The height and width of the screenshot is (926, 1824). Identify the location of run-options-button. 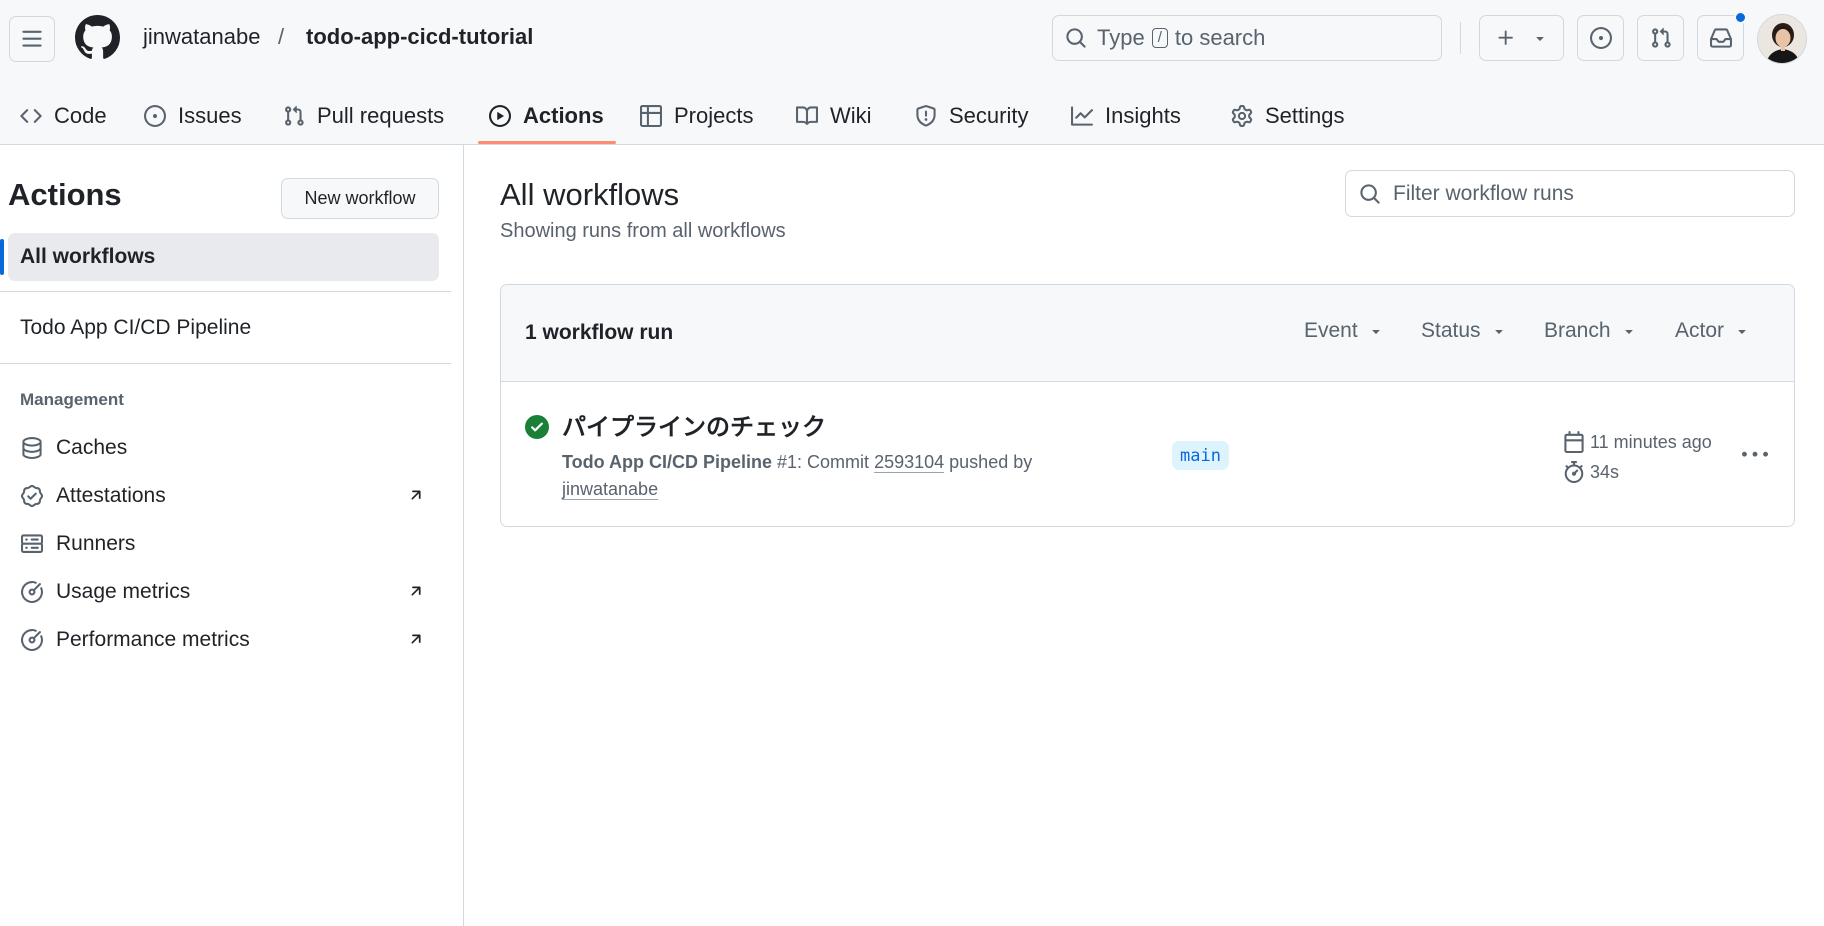
(1755, 455).